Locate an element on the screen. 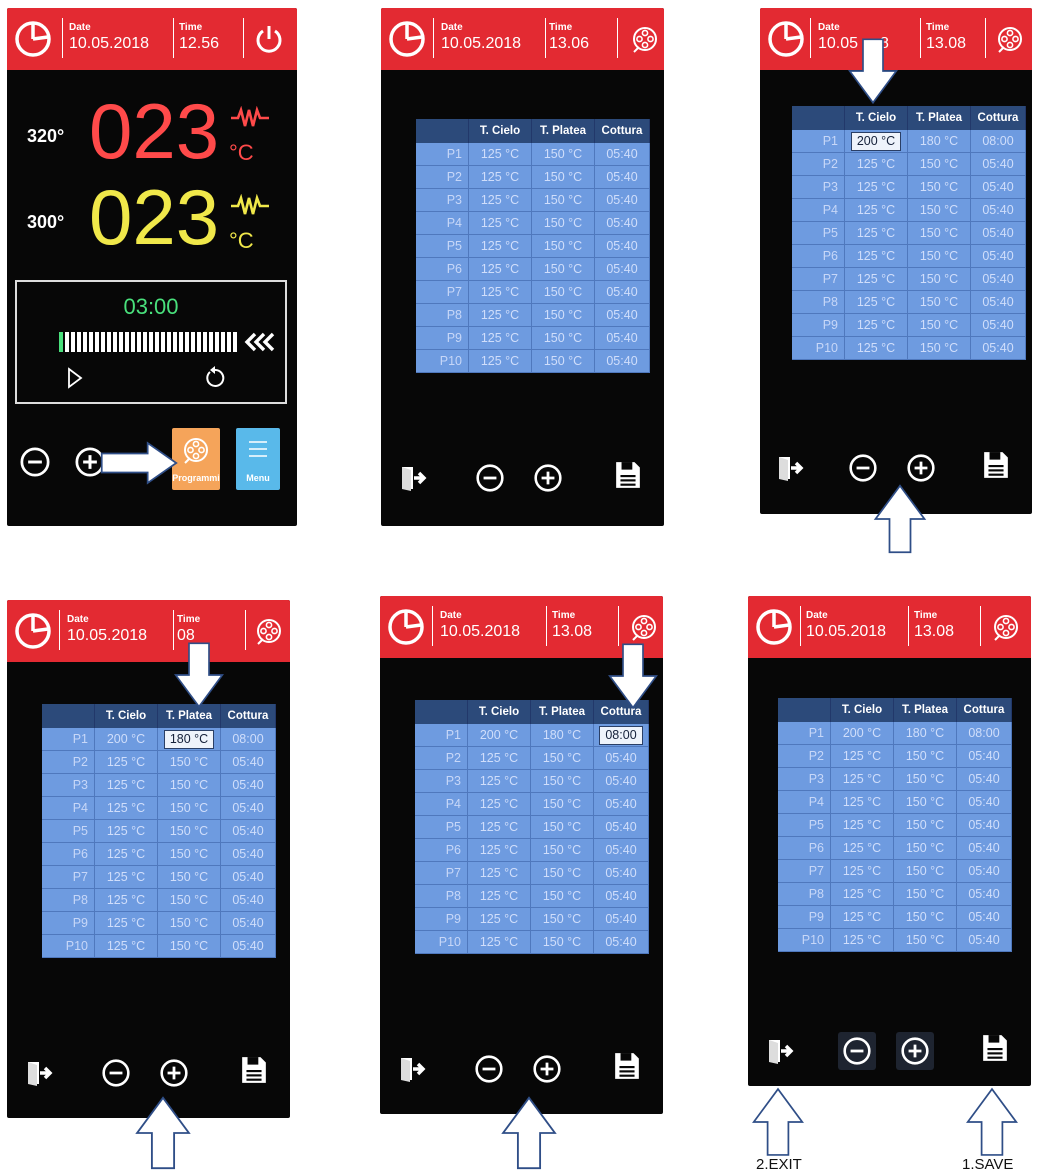  play-icon is located at coordinates (75, 378).